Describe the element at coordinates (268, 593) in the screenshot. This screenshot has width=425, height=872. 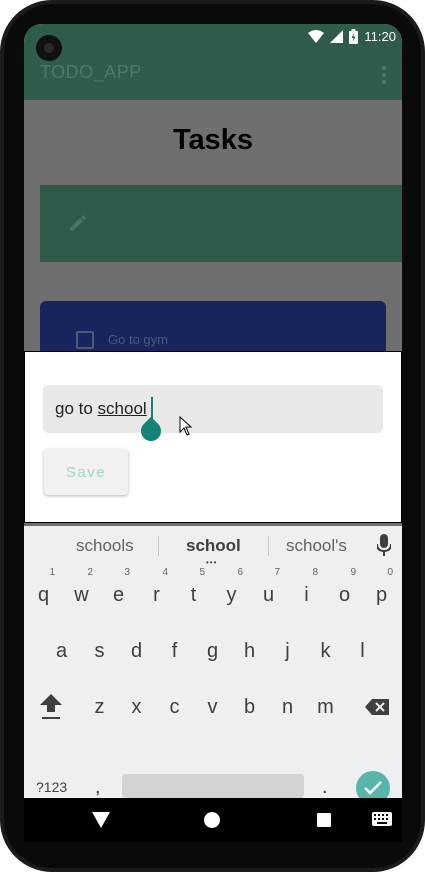
I see `key-u: u7` at that location.